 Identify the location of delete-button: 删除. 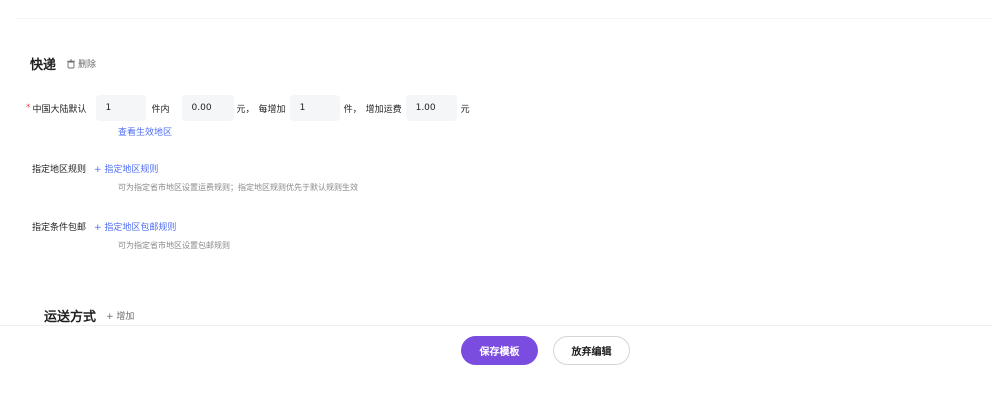
(81, 63).